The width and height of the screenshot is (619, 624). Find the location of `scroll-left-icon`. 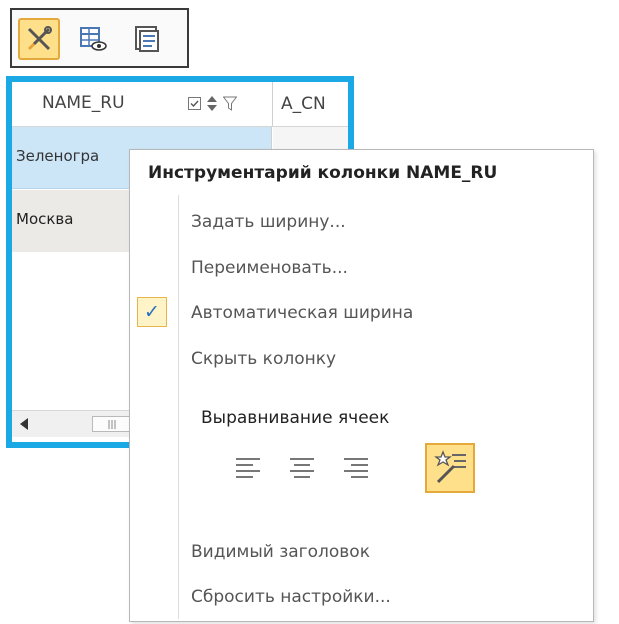

scroll-left-icon is located at coordinates (24, 424).